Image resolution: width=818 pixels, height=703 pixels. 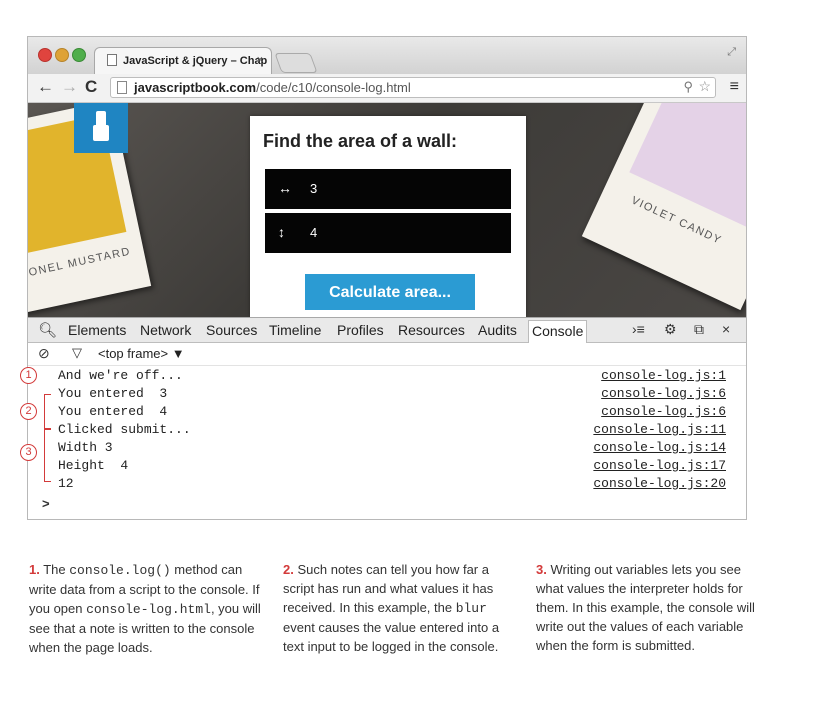 I want to click on source-link: console-log.js:17, so click(x=659, y=465).